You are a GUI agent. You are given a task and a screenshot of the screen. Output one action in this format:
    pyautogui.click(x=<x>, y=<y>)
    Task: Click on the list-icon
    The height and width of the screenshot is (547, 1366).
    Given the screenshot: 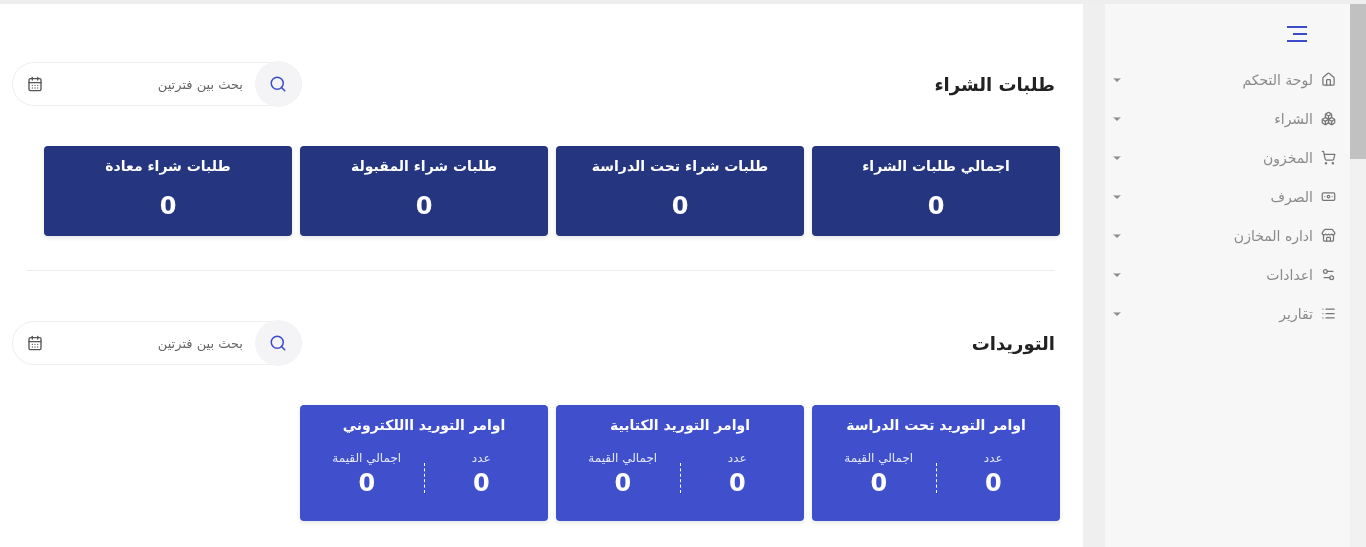 What is the action you would take?
    pyautogui.click(x=1328, y=313)
    